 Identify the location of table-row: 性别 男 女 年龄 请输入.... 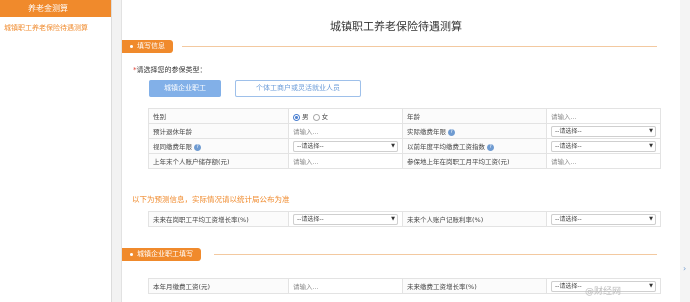
(404, 116).